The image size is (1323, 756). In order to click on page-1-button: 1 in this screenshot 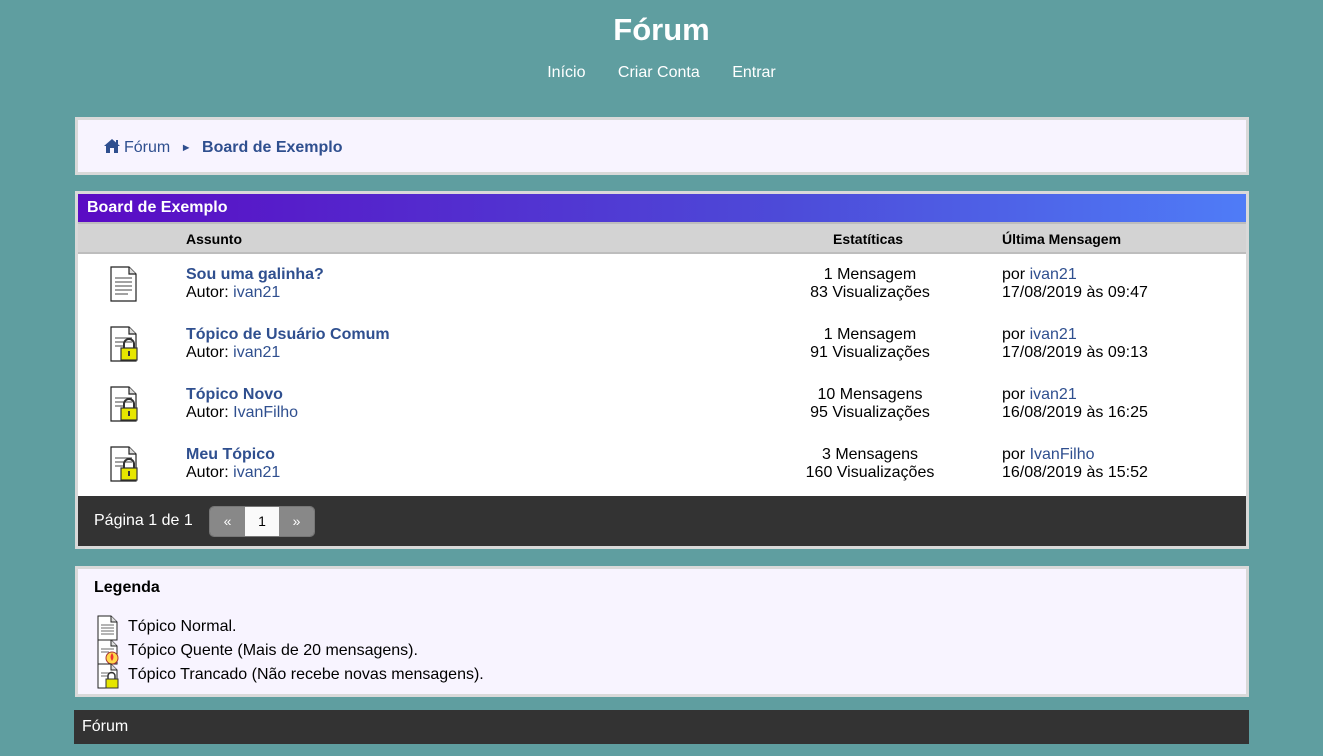, I will do `click(262, 521)`.